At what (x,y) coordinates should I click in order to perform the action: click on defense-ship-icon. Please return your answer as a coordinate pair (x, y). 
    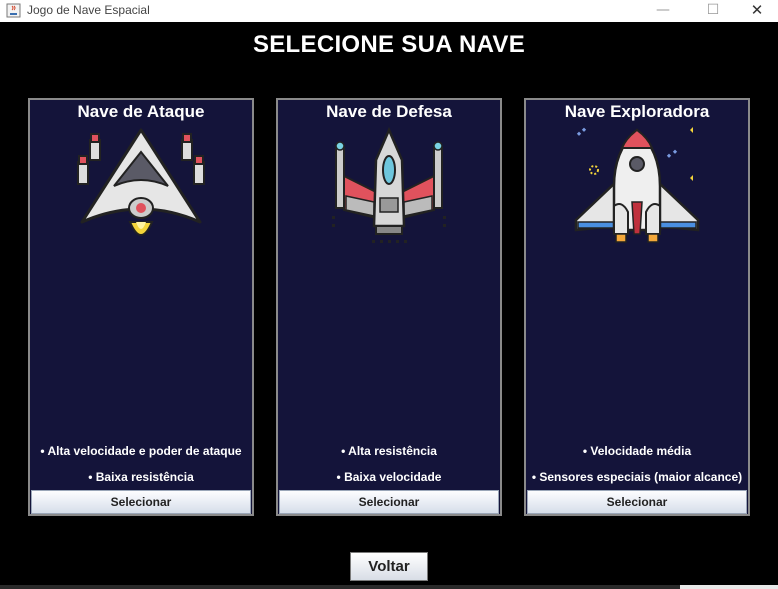
    Looking at the image, I should click on (389, 184).